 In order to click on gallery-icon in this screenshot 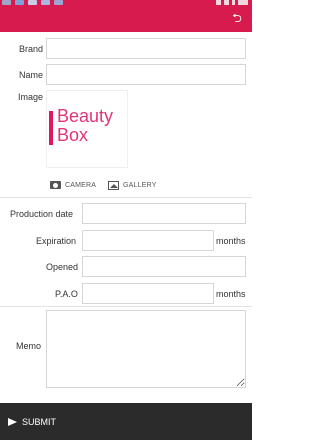, I will do `click(113, 185)`.